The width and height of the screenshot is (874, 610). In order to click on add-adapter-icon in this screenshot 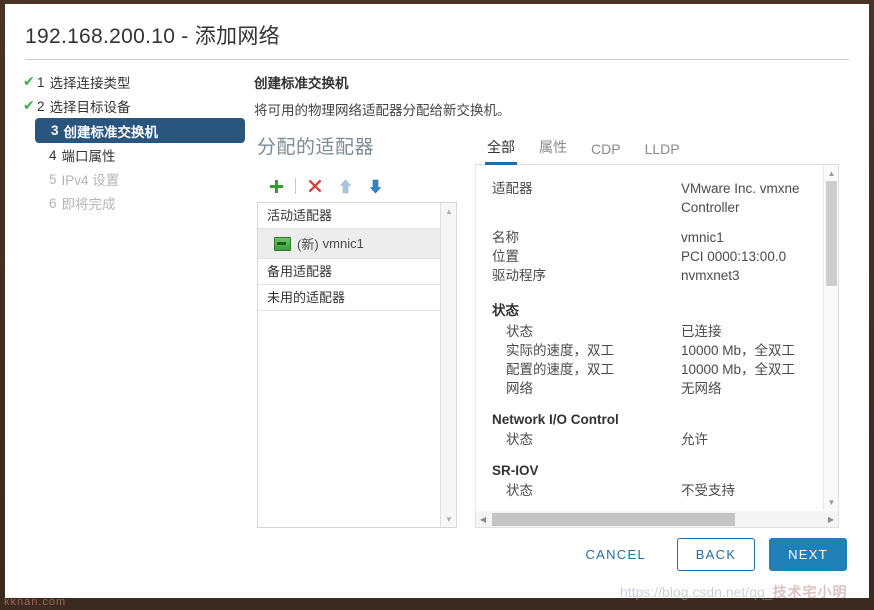, I will do `click(276, 186)`.